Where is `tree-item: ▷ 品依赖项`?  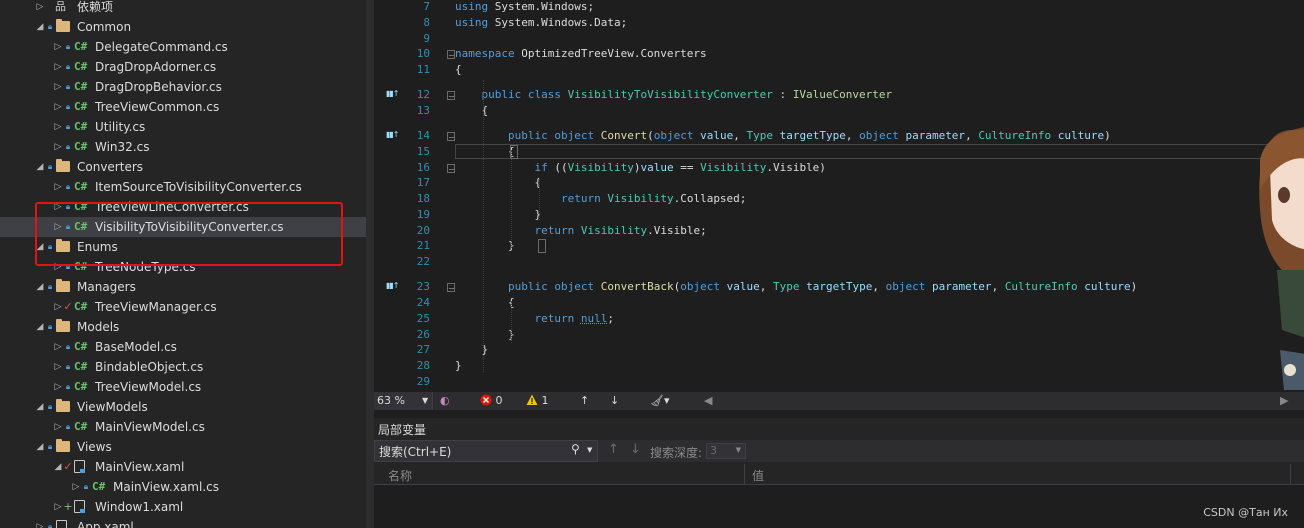
tree-item: ▷ 品依赖项 is located at coordinates (183, 8).